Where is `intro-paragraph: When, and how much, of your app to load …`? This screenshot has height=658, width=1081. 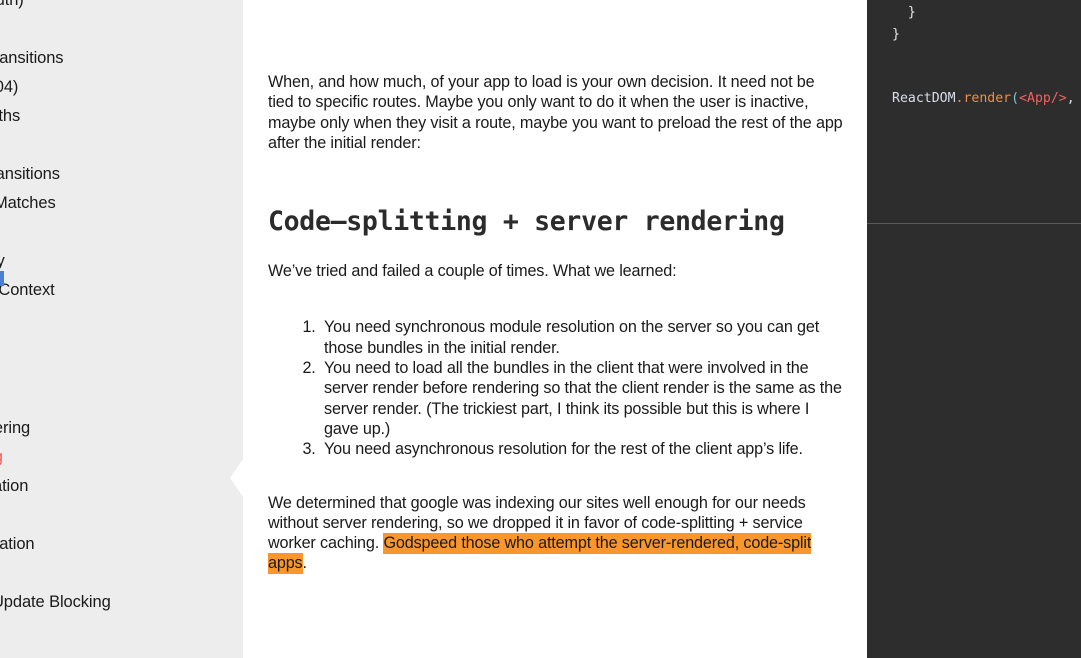
intro-paragraph: When, and how much, of your app to load … is located at coordinates (555, 112).